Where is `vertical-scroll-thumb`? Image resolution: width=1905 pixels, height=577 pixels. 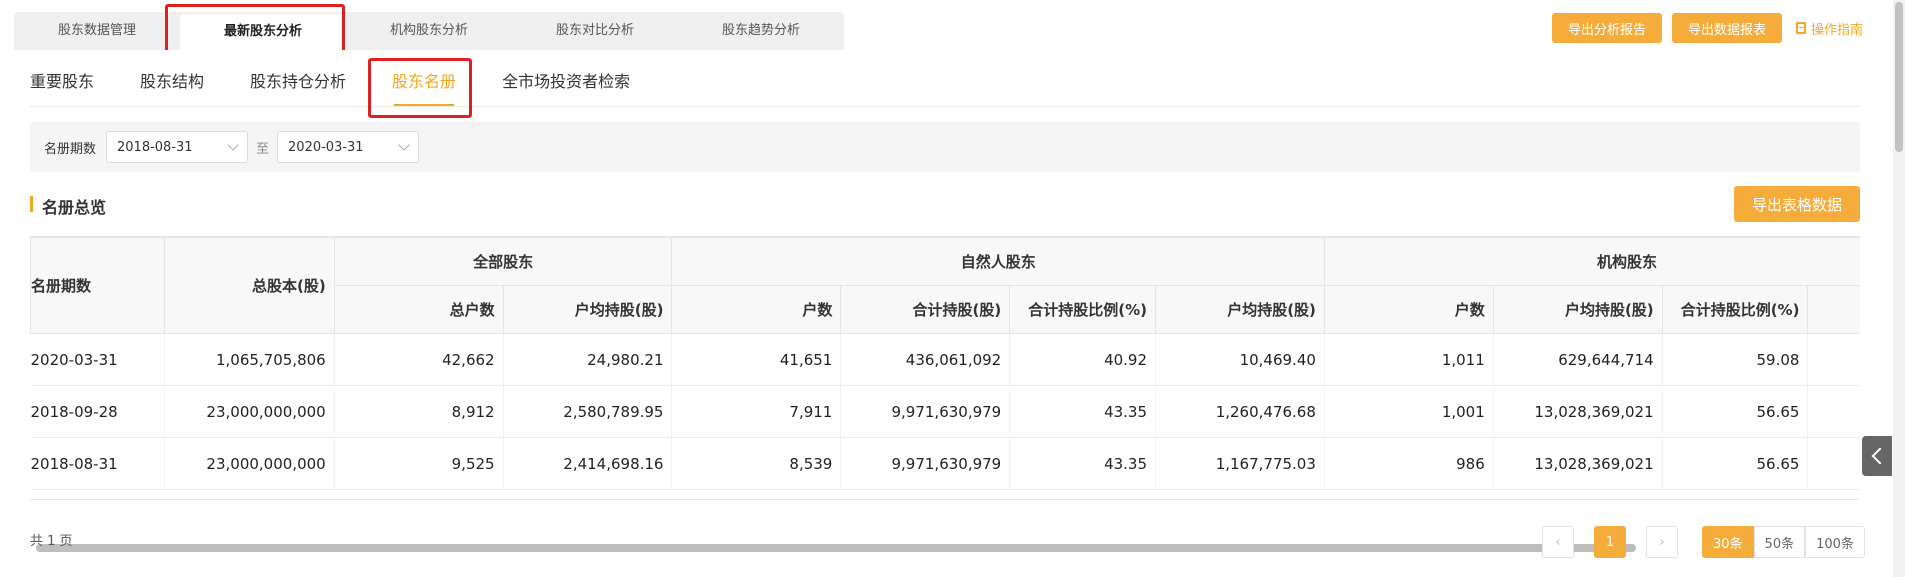
vertical-scroll-thumb is located at coordinates (1899, 77).